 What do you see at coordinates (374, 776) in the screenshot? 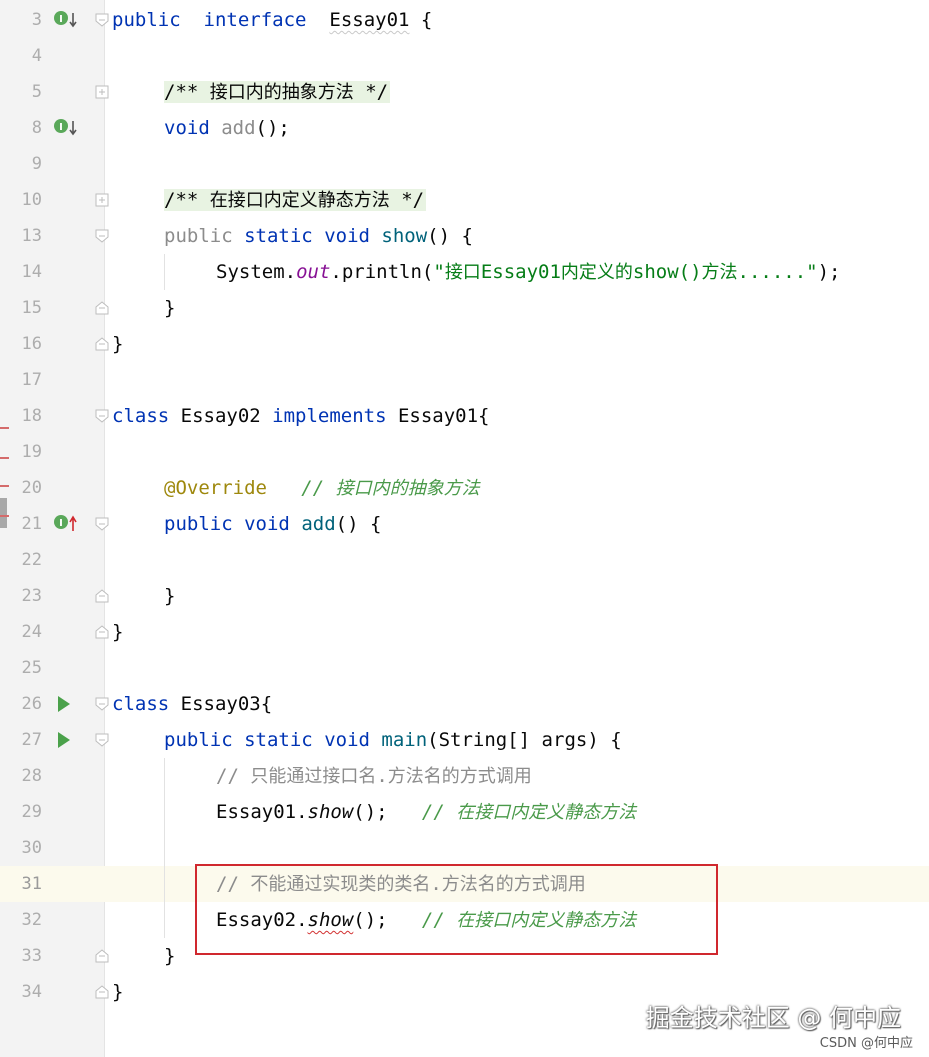
I see `code-text: // 只能通过接口名.方法名的方式调用` at bounding box center [374, 776].